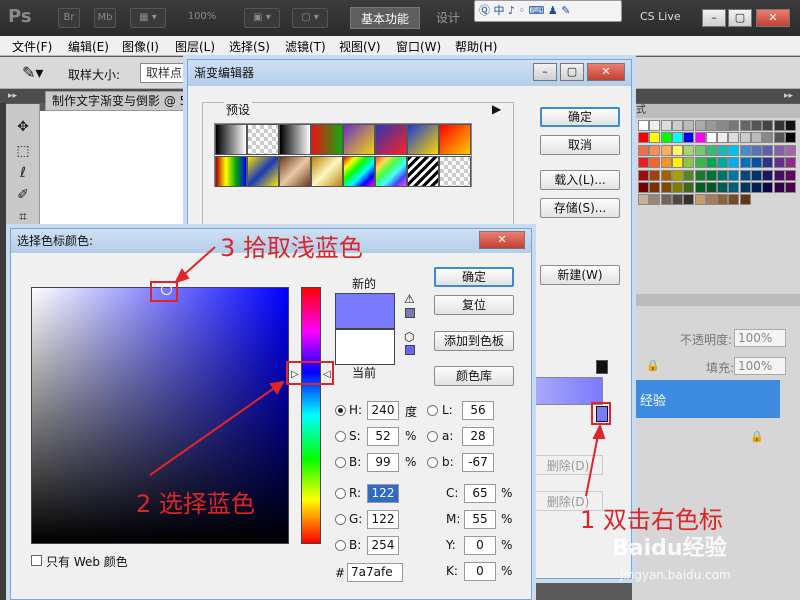 This screenshot has height=600, width=800. What do you see at coordinates (592, 463) in the screenshot?
I see `step1-arrow` at bounding box center [592, 463].